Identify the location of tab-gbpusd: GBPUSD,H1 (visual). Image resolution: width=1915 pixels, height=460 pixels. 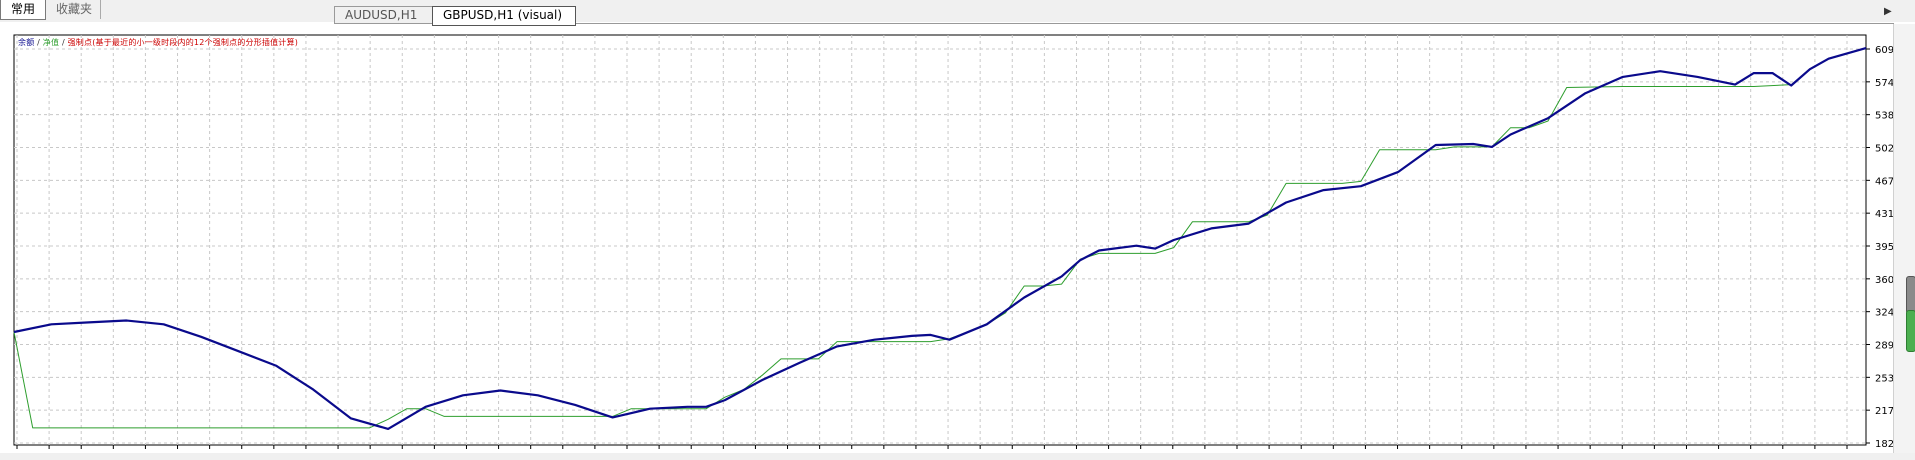
(504, 16).